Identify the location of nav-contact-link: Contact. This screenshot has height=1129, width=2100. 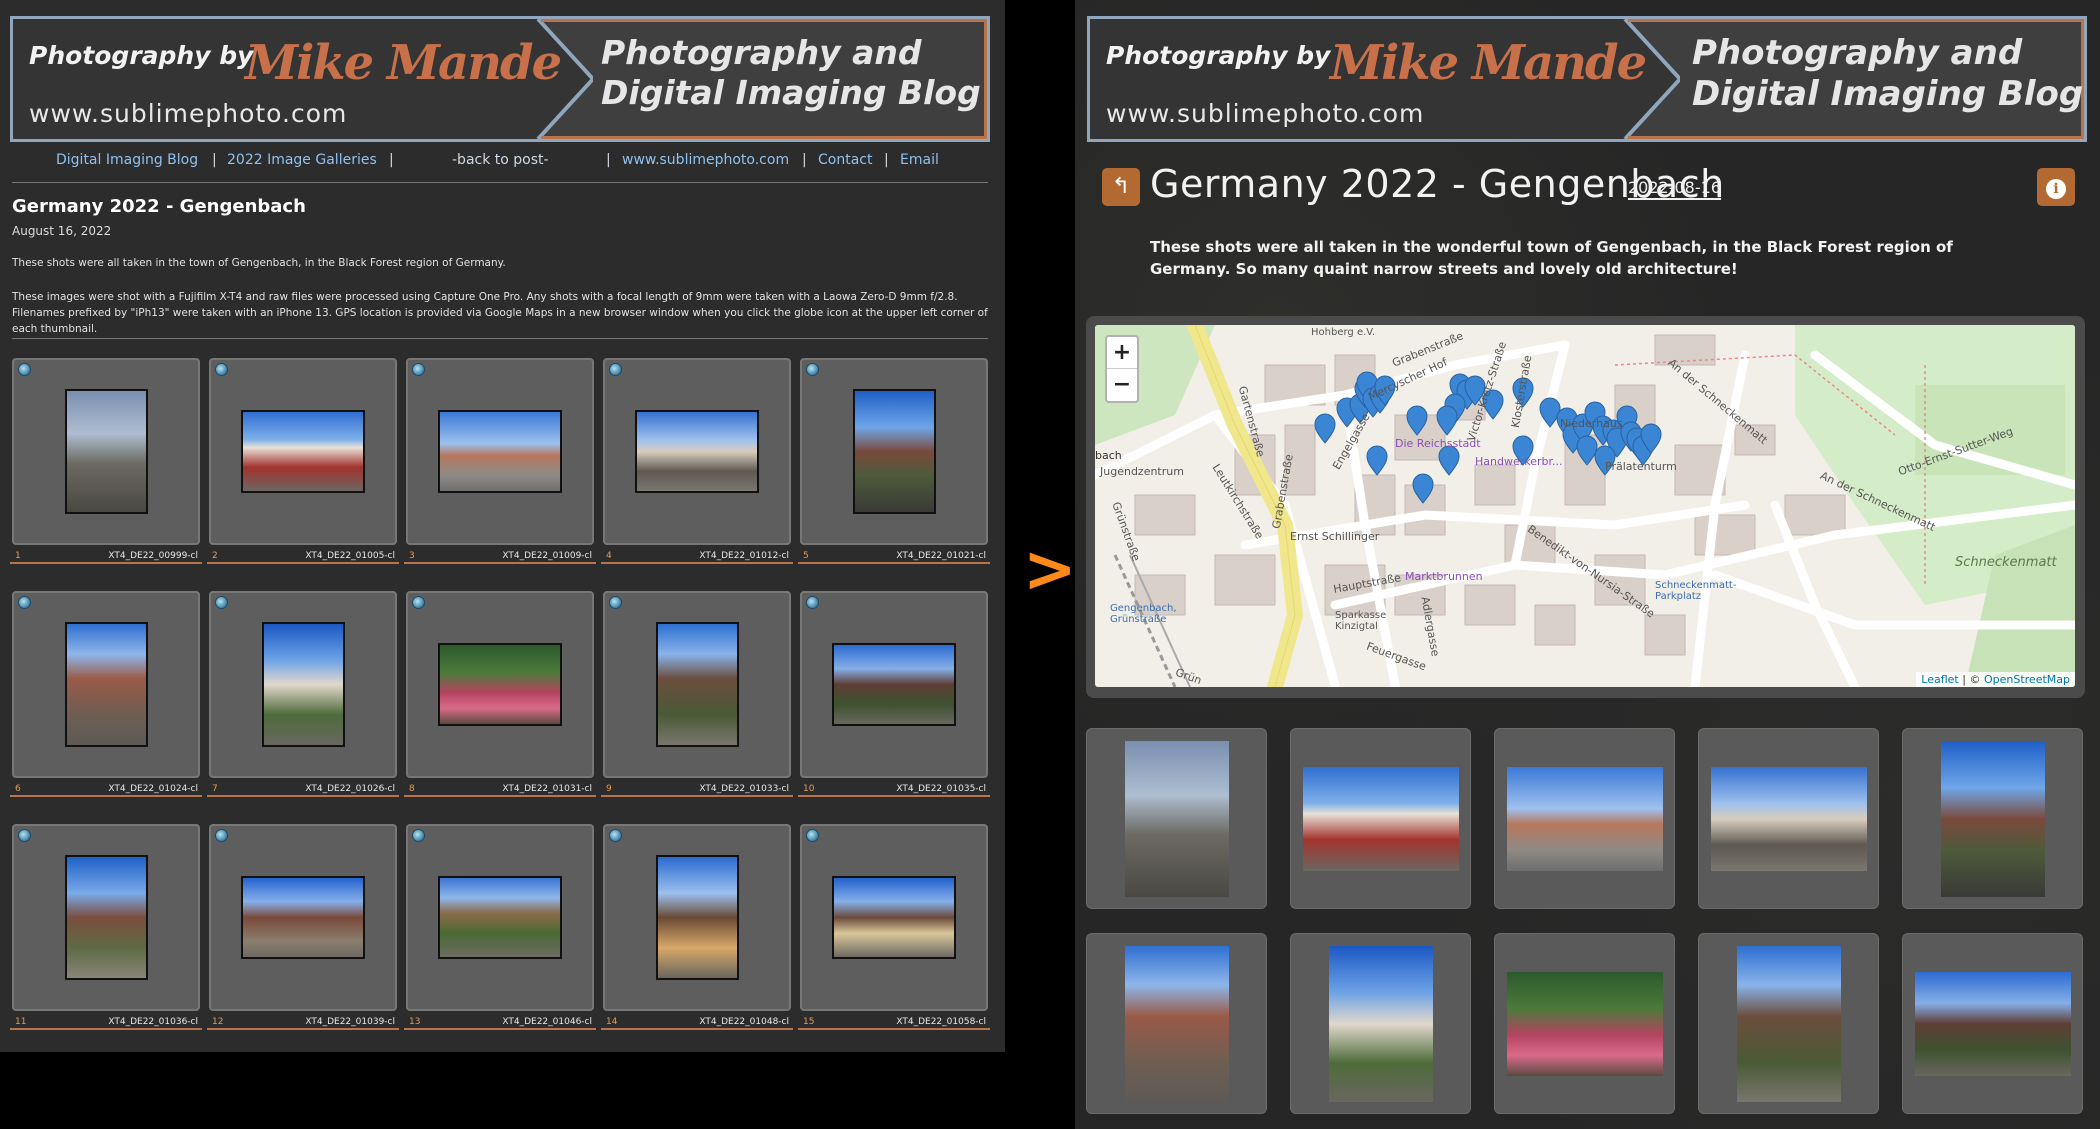
(845, 160).